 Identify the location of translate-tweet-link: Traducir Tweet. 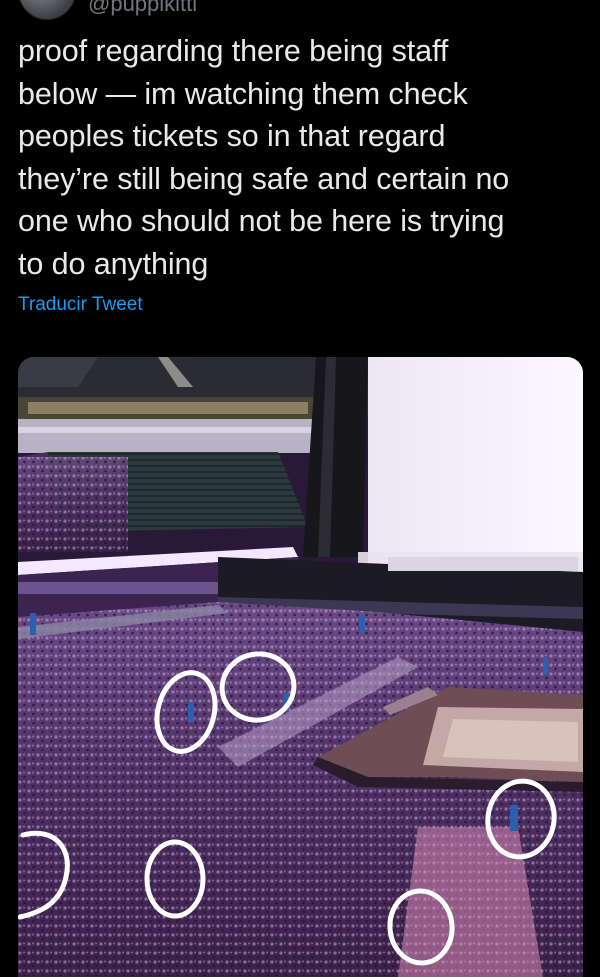
(80, 305).